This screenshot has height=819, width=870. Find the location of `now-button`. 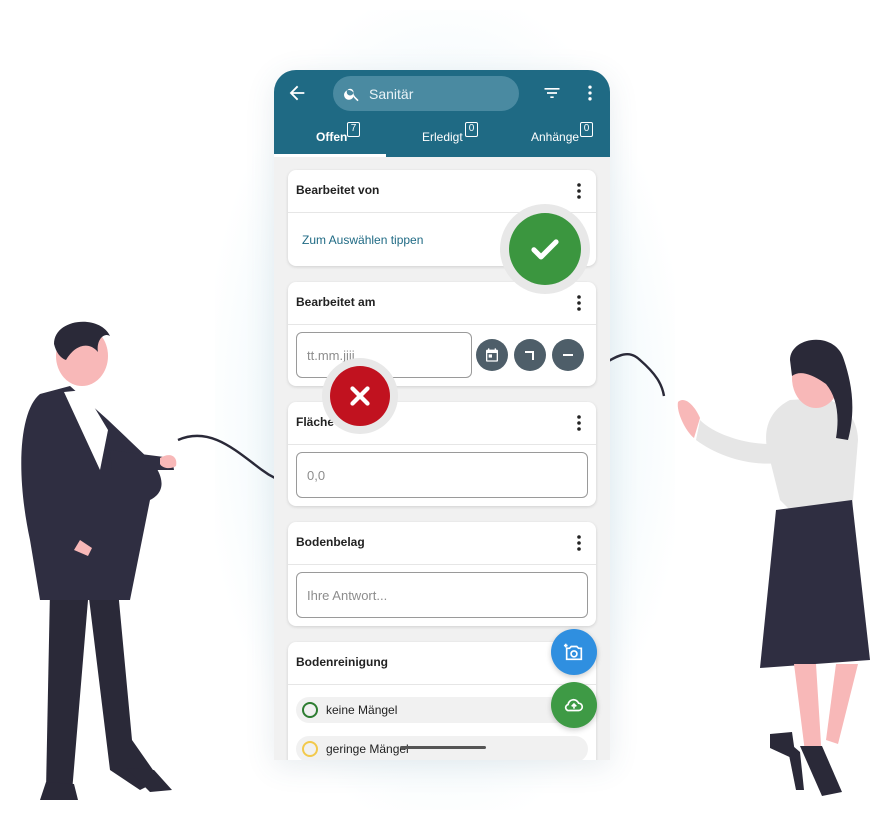

now-button is located at coordinates (530, 355).